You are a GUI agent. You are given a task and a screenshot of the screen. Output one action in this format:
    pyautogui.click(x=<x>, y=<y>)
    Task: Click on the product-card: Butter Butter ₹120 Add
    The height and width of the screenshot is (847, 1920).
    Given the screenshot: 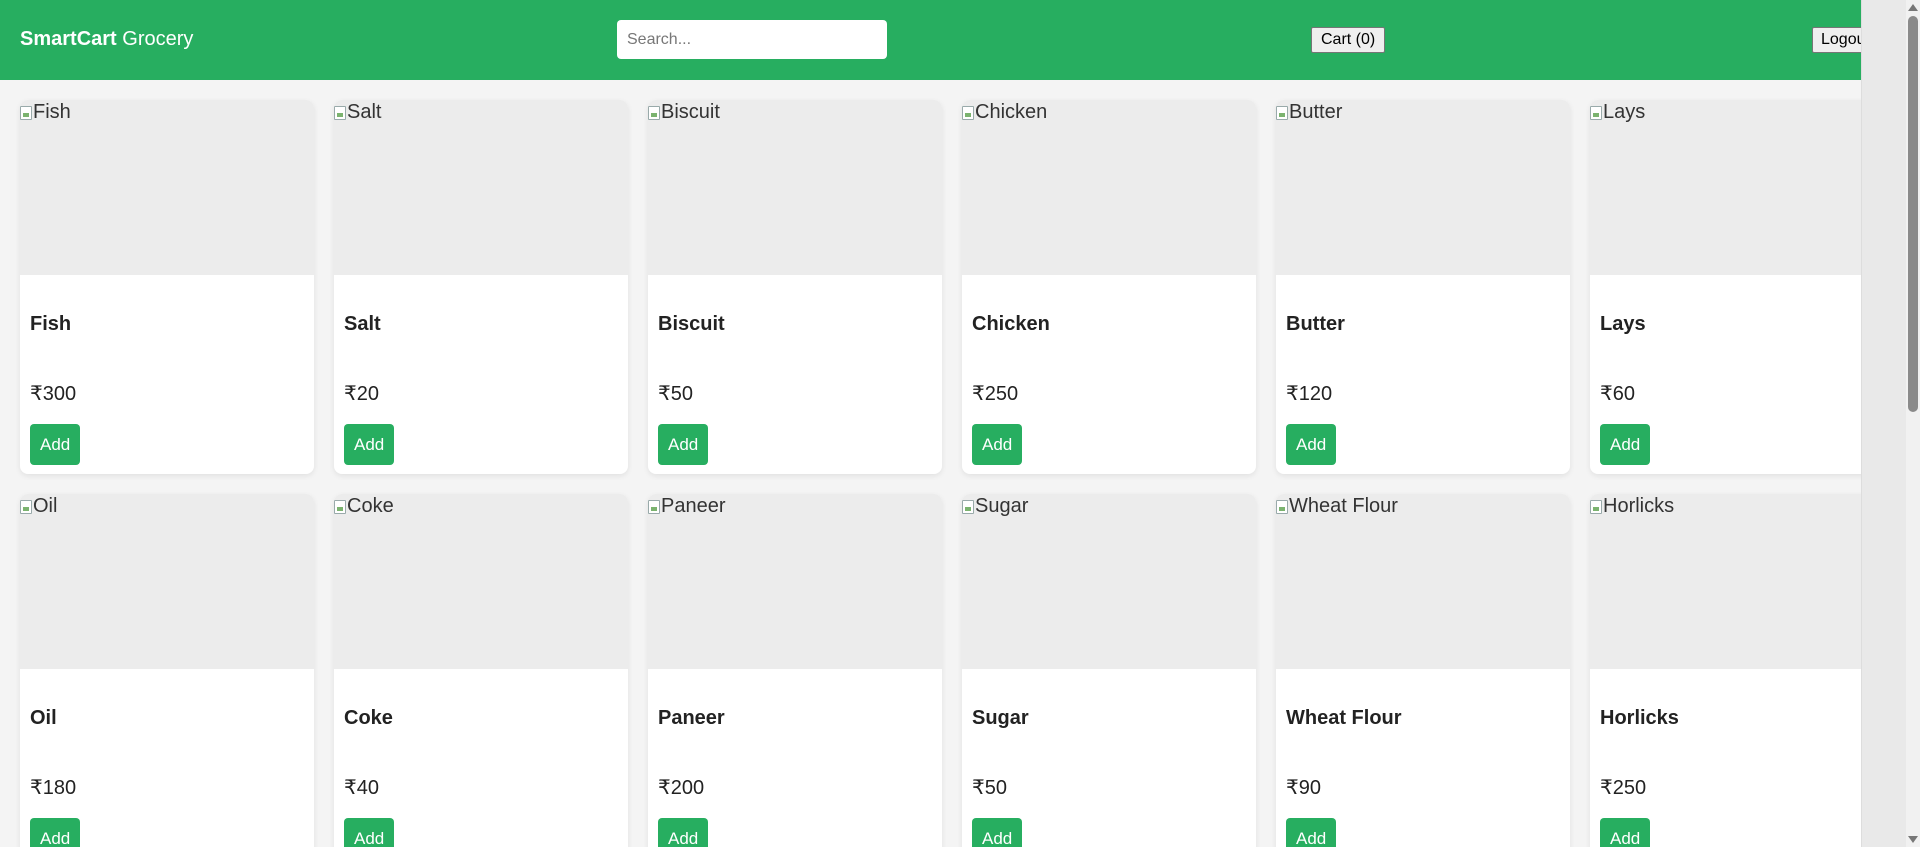 What is the action you would take?
    pyautogui.click(x=1423, y=287)
    